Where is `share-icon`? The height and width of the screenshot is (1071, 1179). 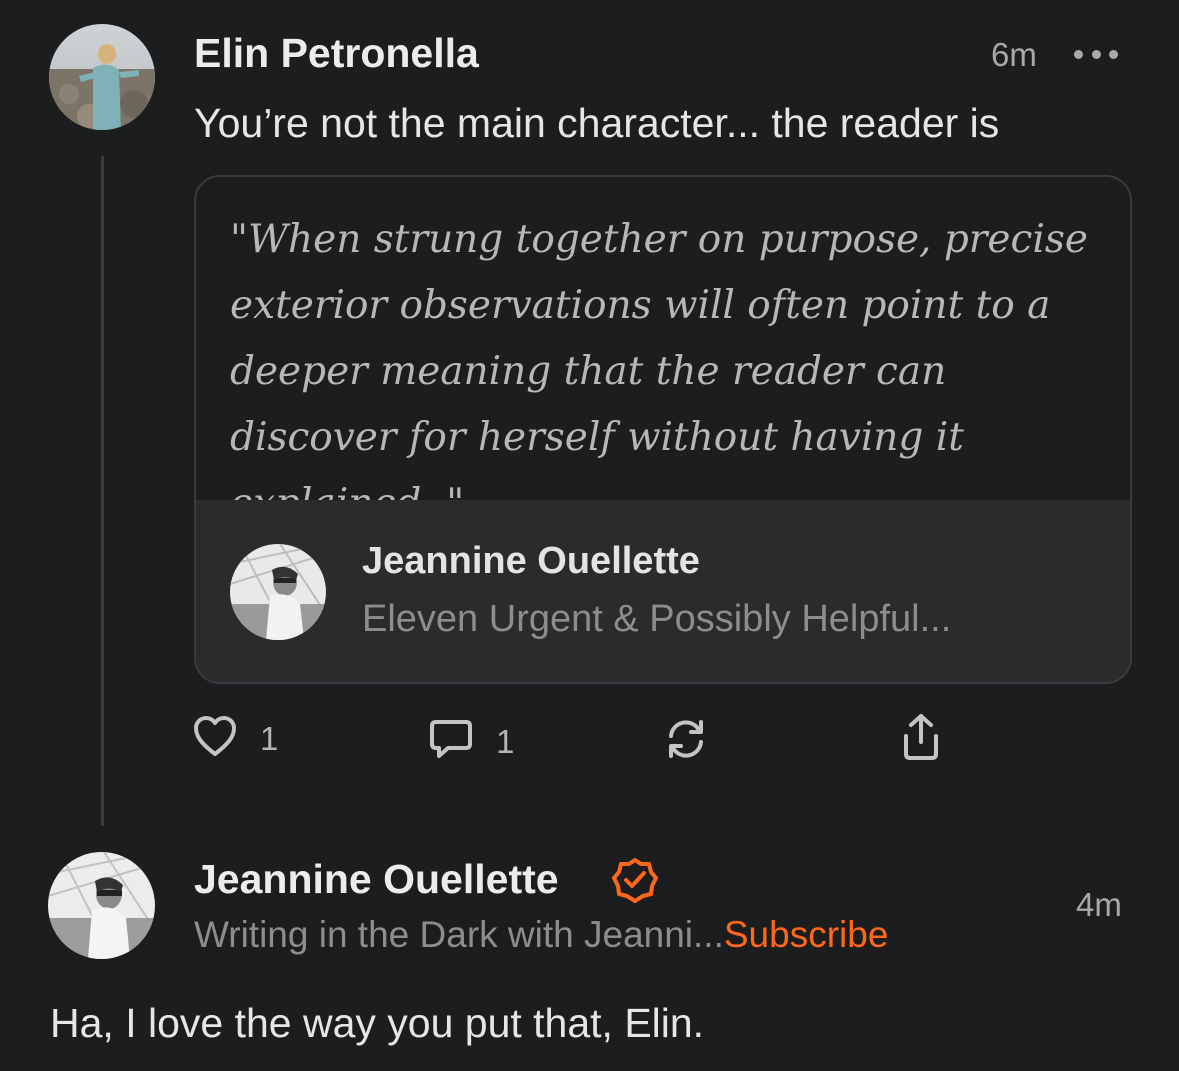
share-icon is located at coordinates (921, 739).